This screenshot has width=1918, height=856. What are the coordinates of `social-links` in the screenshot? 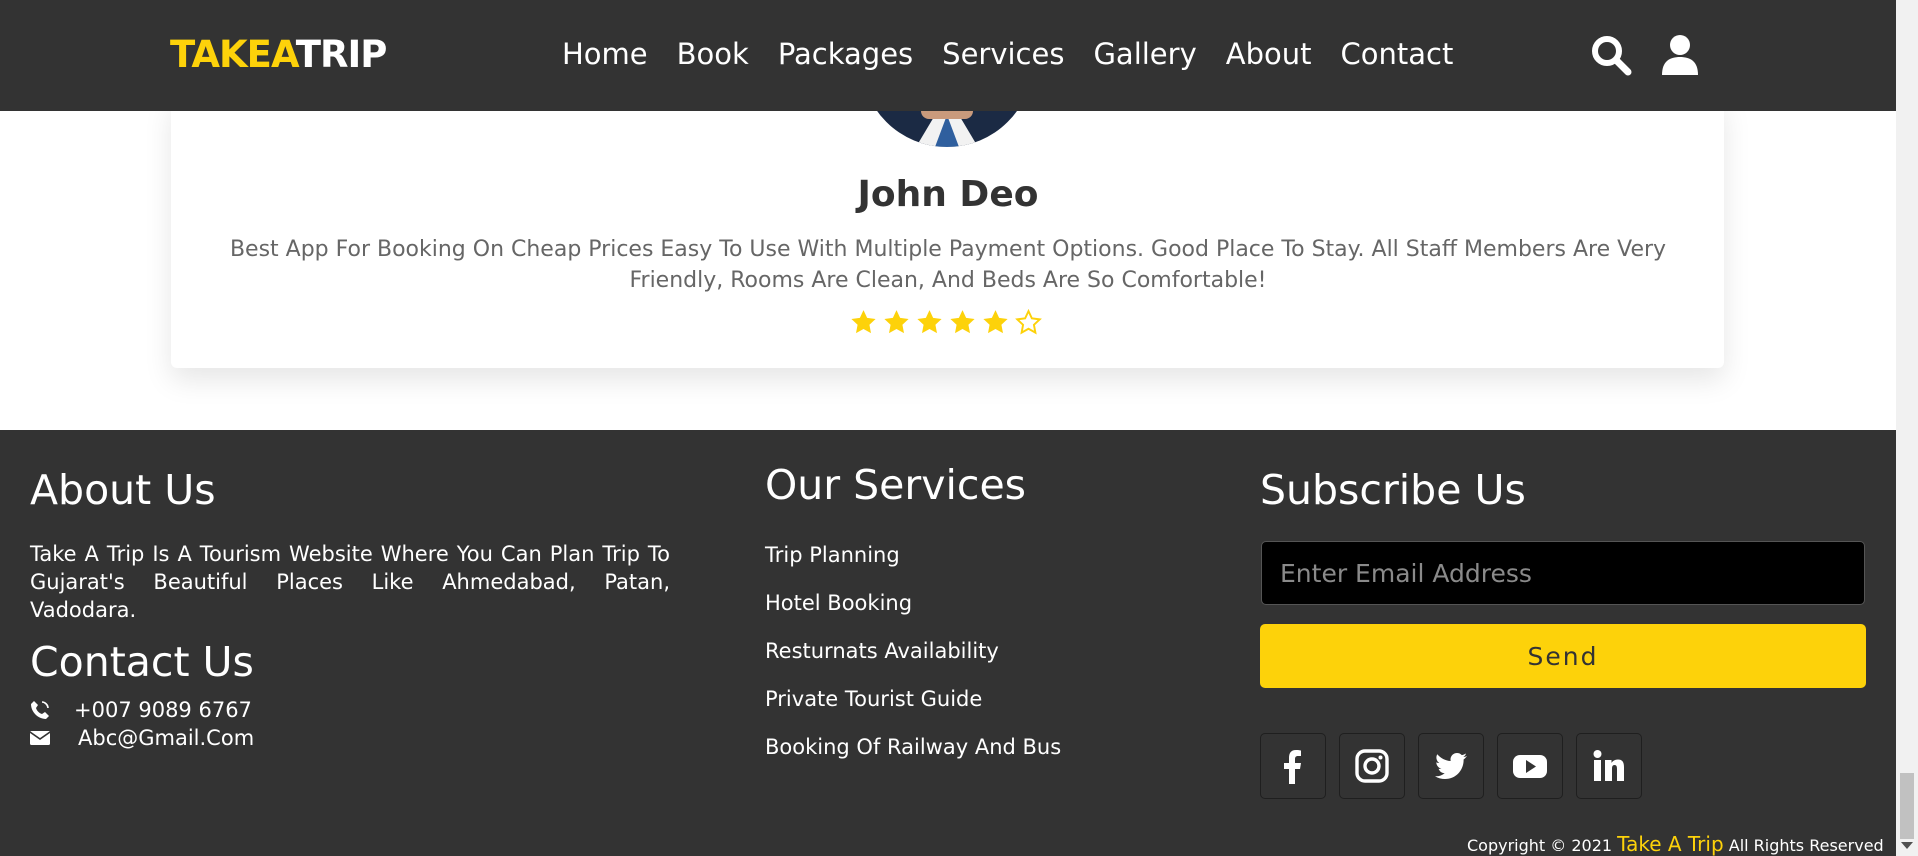 It's located at (1451, 766).